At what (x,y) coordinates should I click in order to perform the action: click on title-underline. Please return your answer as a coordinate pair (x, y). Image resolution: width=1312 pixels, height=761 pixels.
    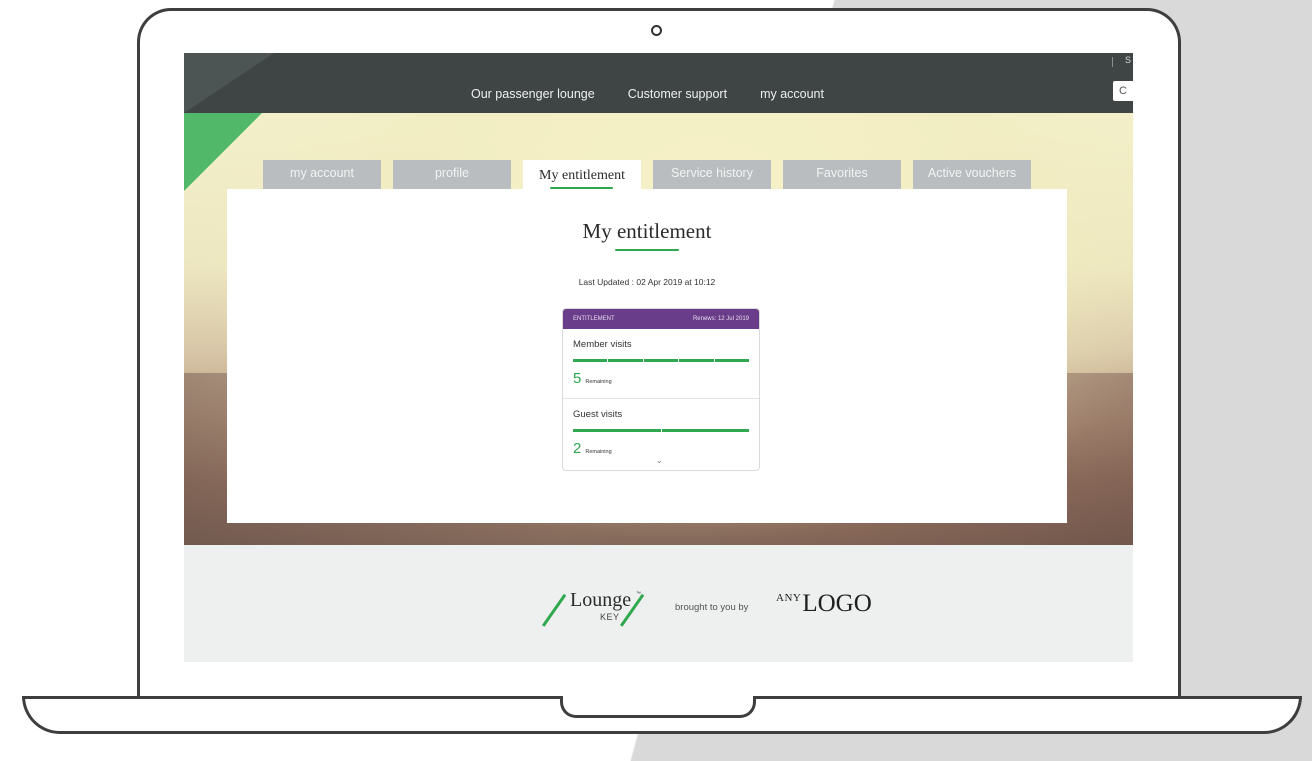
    Looking at the image, I should click on (647, 250).